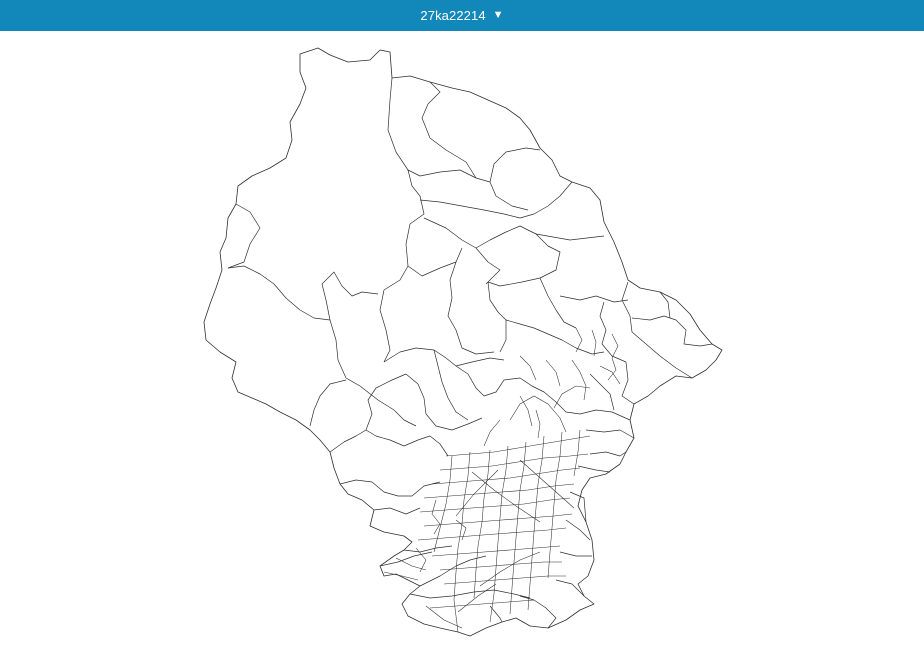 This screenshot has height=660, width=924. What do you see at coordinates (498, 15) in the screenshot?
I see `triangle-down-icon: ▼` at bounding box center [498, 15].